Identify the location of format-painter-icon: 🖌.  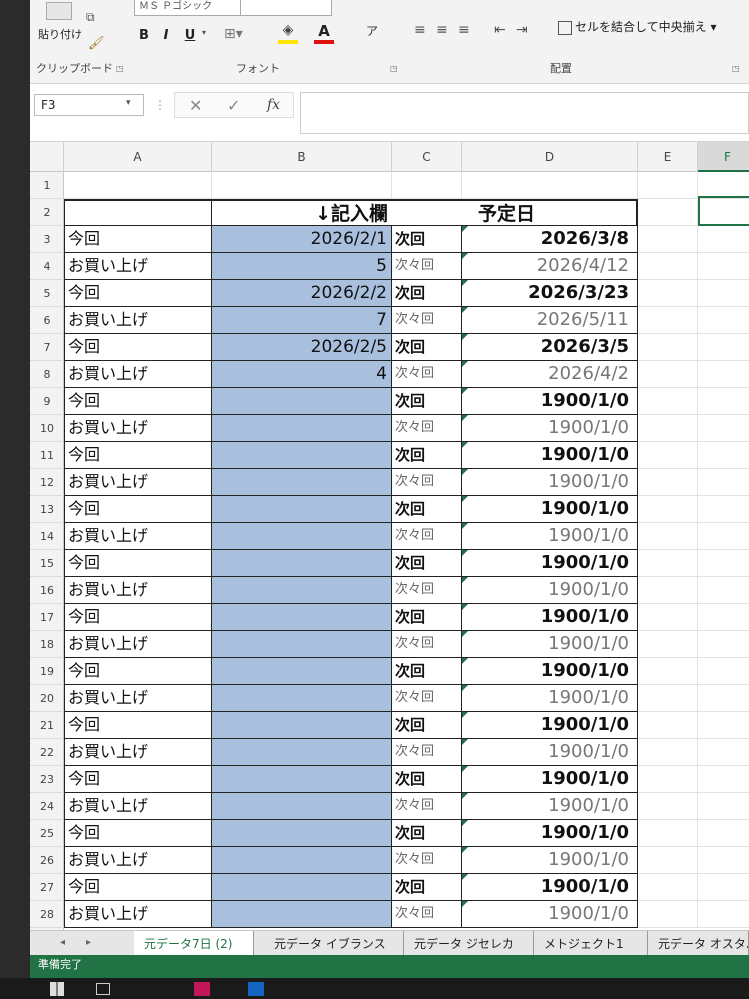
(97, 43).